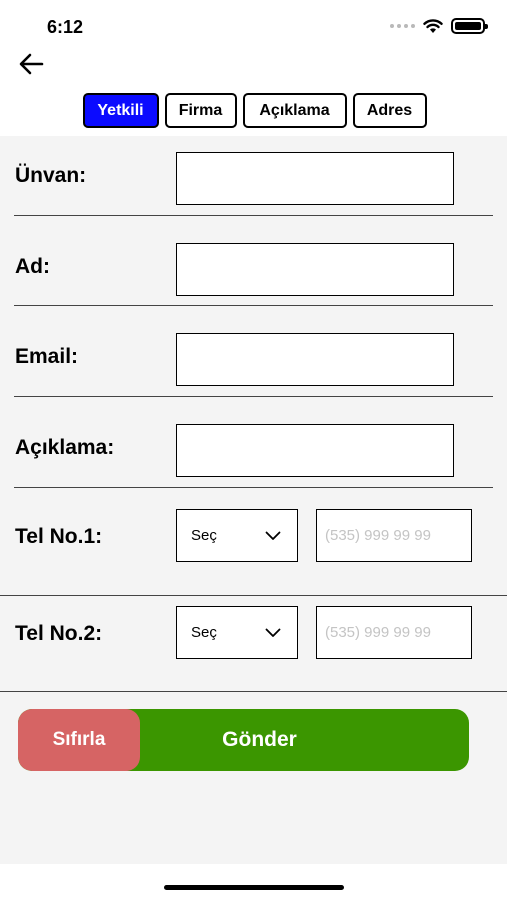  Describe the element at coordinates (47, 356) in the screenshot. I see `email-label: Email:` at that location.